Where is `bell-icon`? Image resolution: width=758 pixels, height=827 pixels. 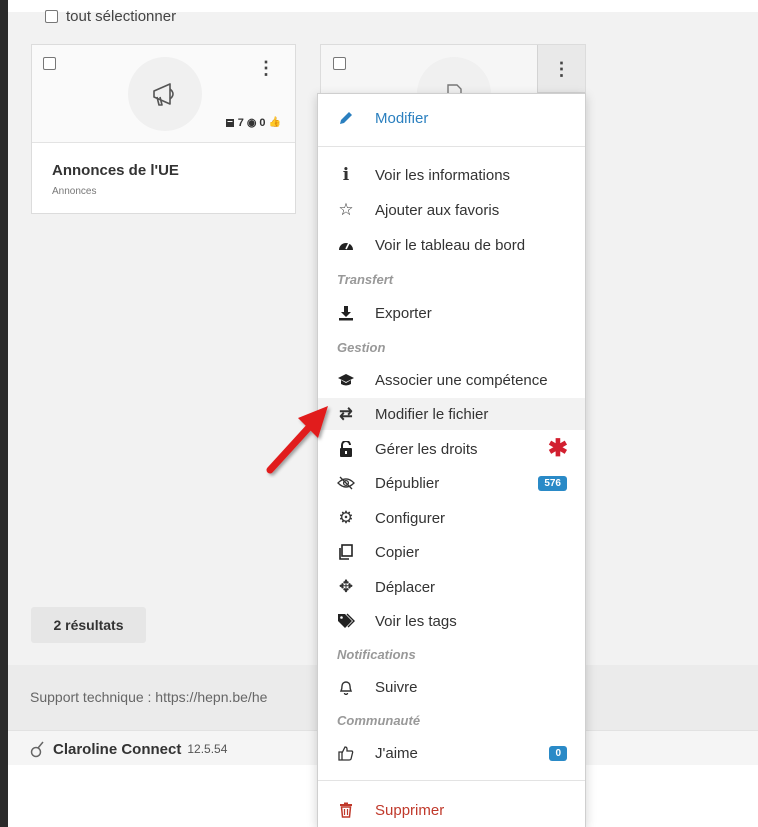 bell-icon is located at coordinates (346, 687).